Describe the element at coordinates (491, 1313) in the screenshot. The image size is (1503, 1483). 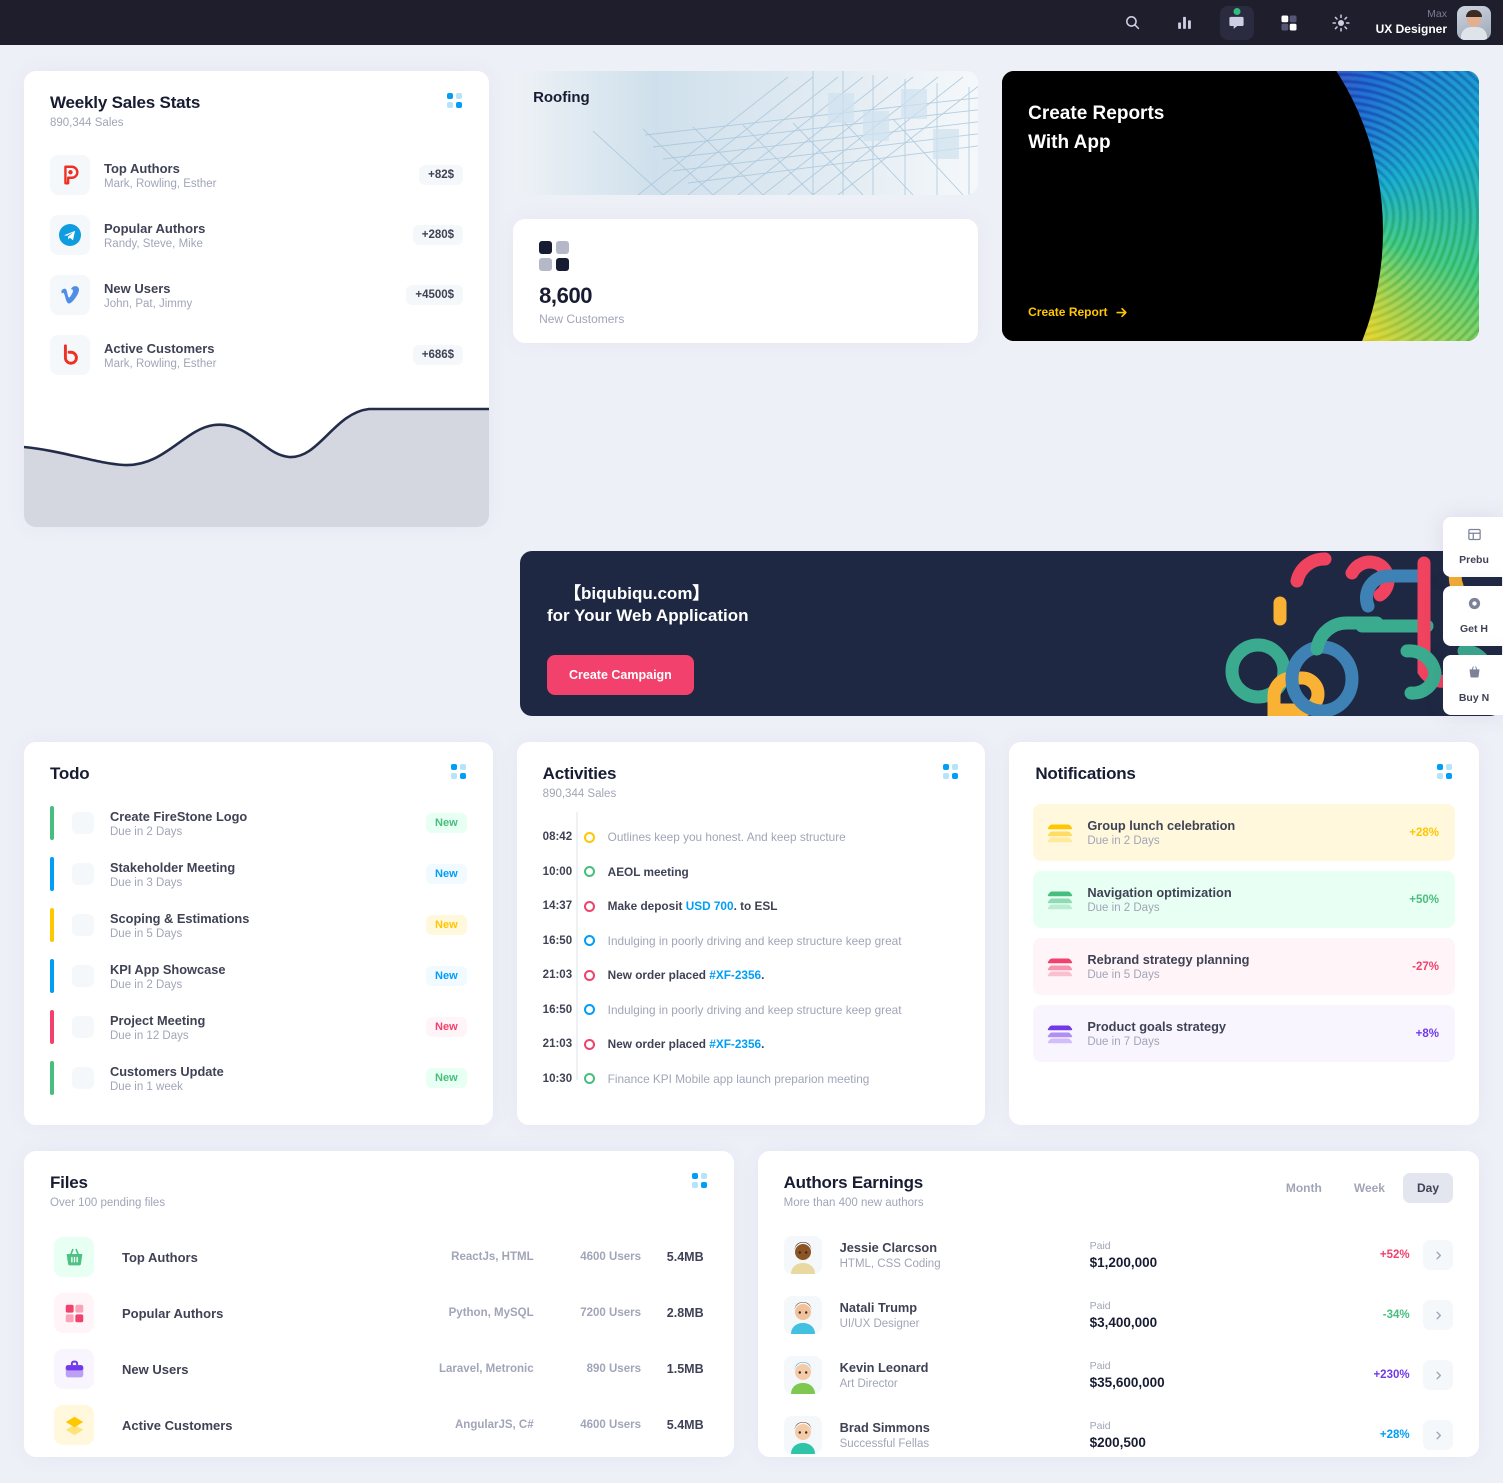
I see `file-tech: Python, MySQL` at that location.